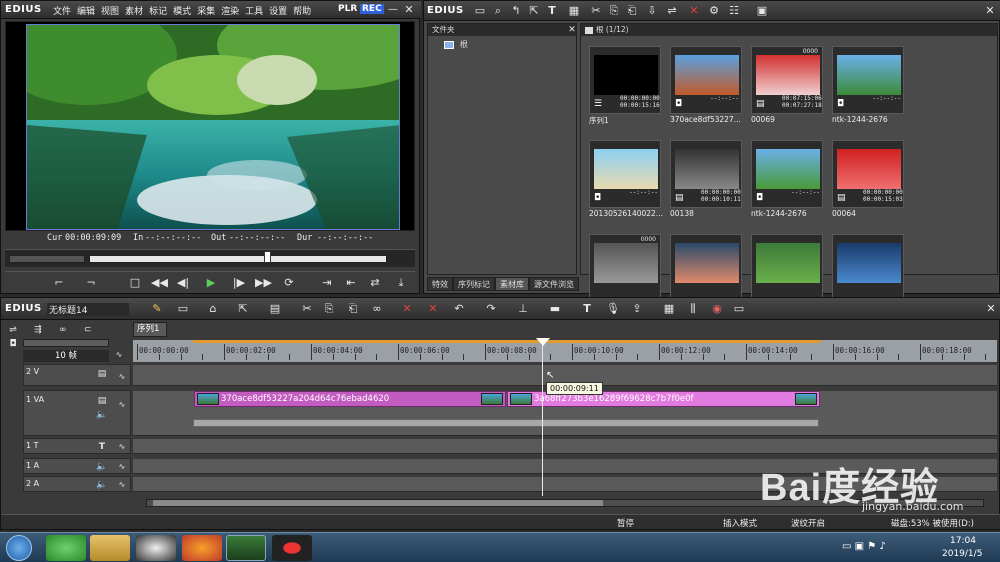 Image resolution: width=1000 pixels, height=562 pixels. I want to click on minimize-icon: —, so click(393, 10).